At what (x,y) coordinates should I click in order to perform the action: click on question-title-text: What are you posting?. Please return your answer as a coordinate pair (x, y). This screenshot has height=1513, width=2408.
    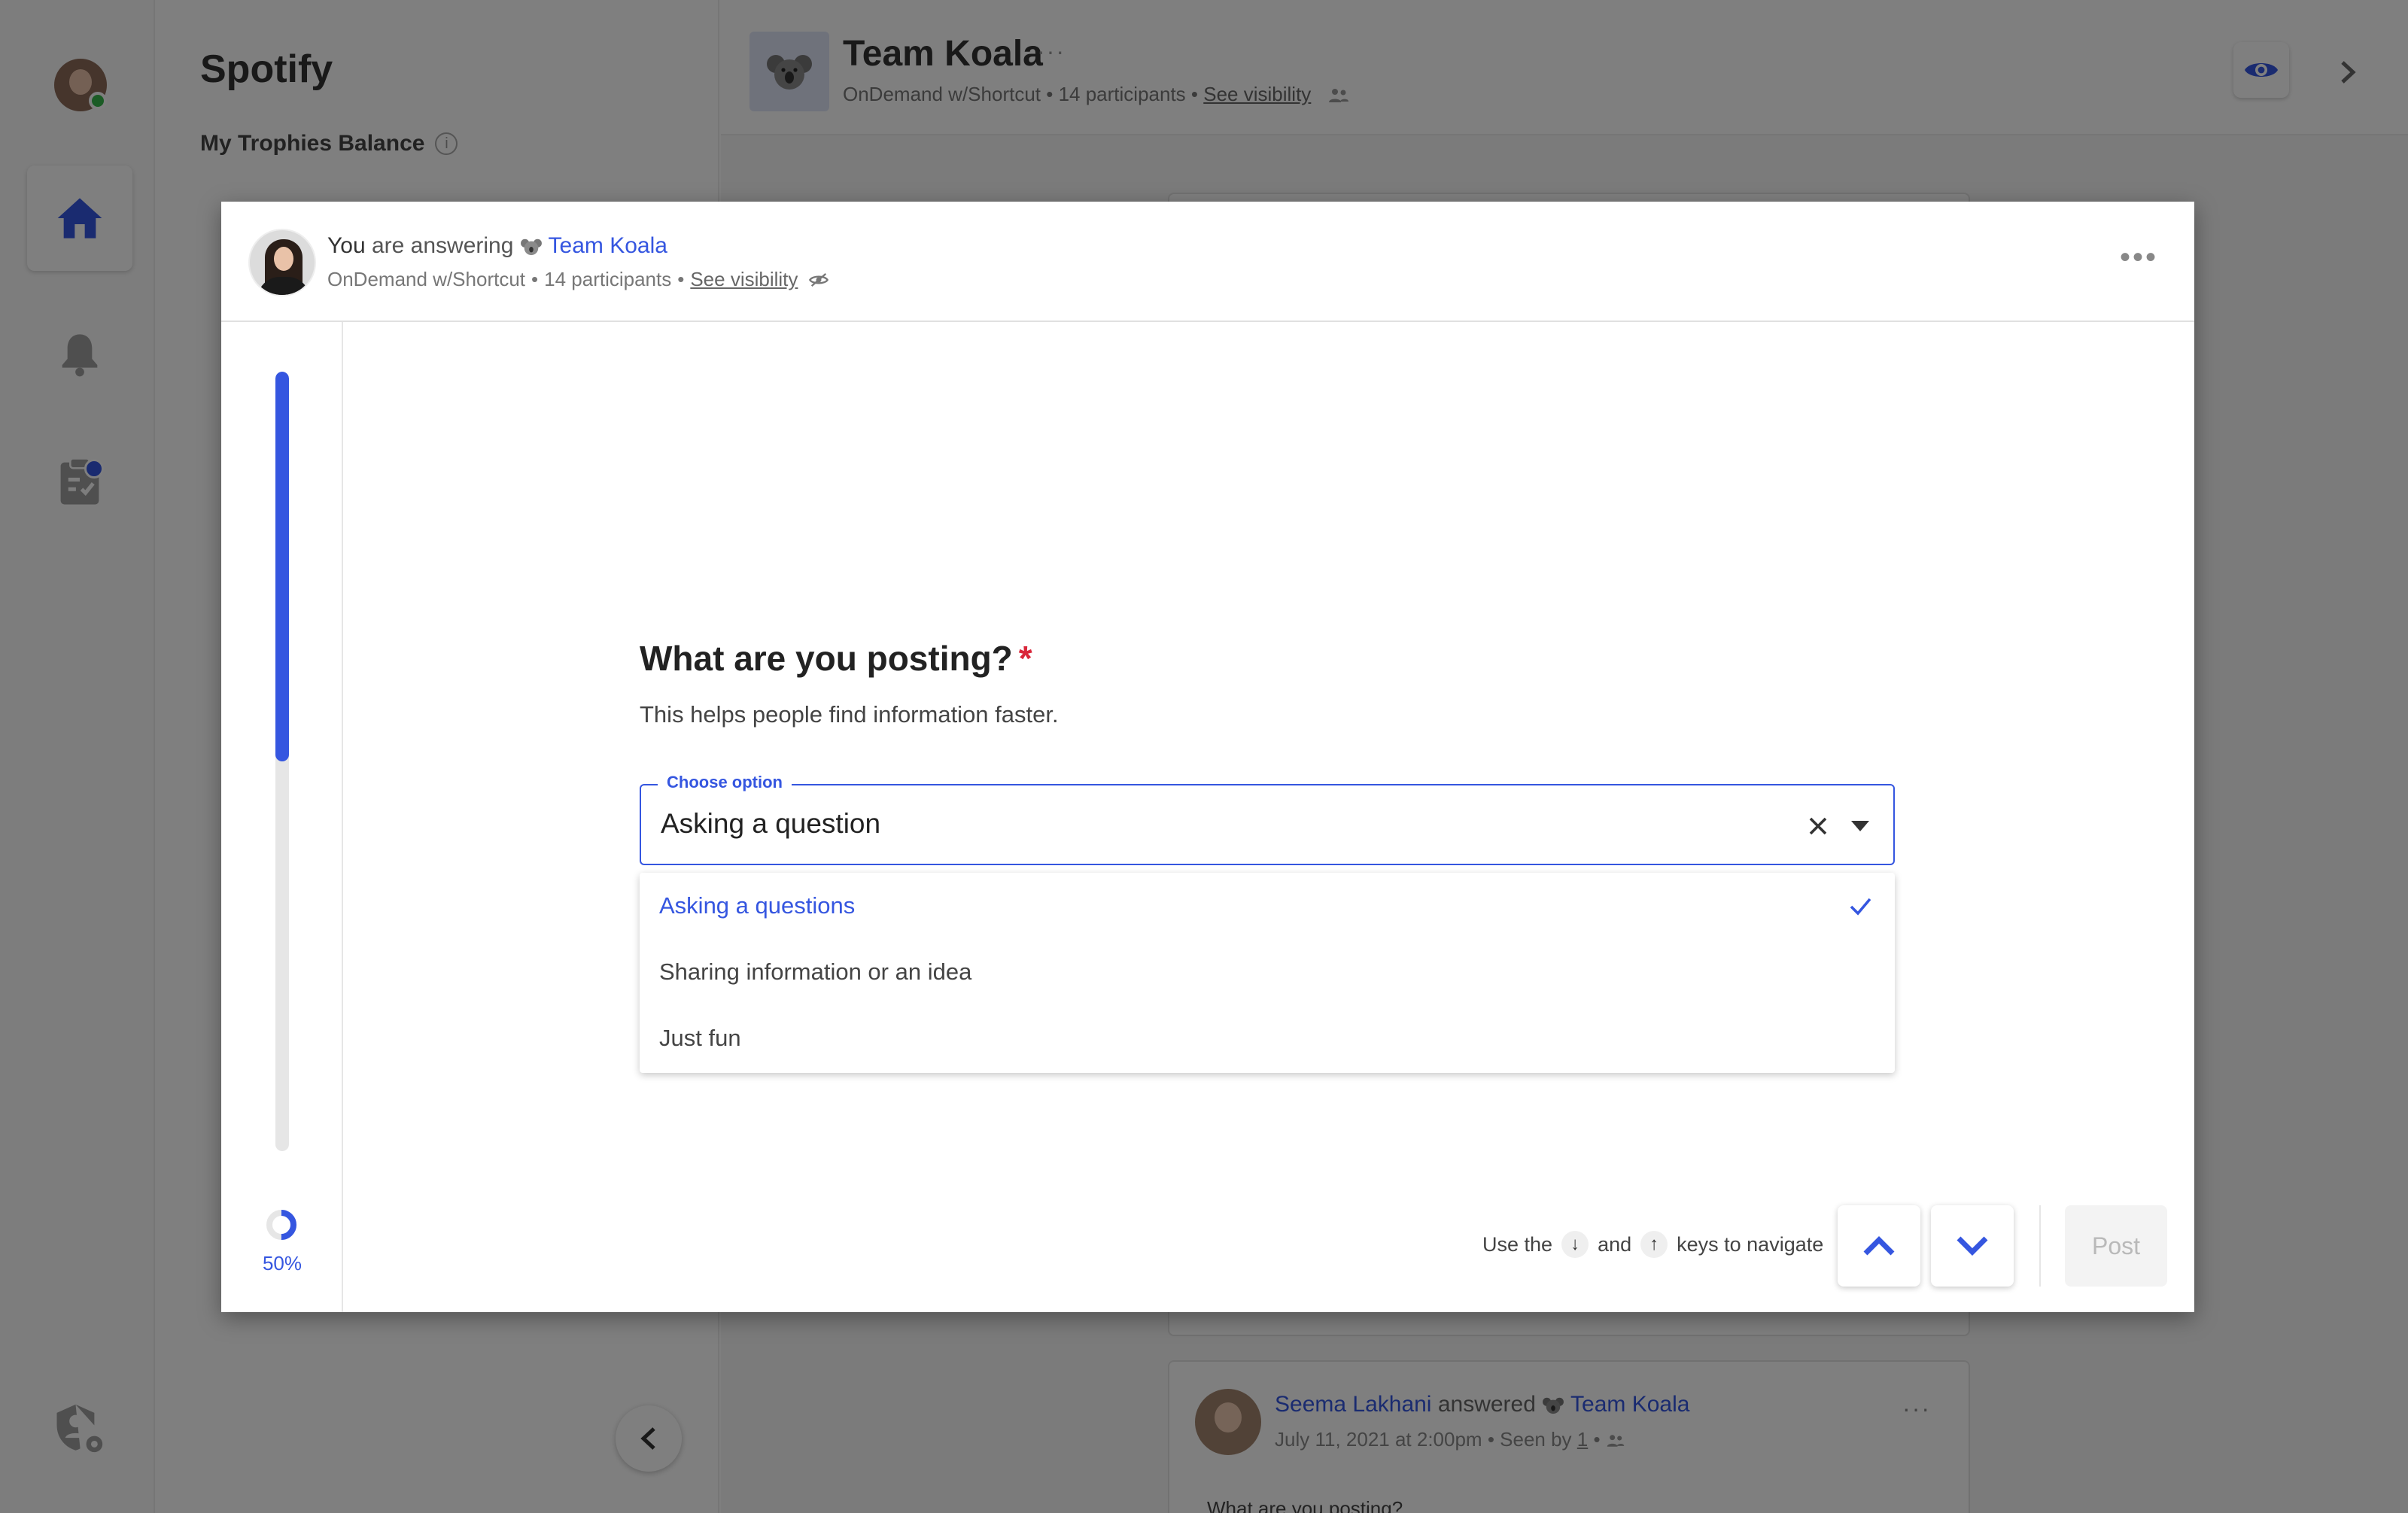
    Looking at the image, I should click on (826, 658).